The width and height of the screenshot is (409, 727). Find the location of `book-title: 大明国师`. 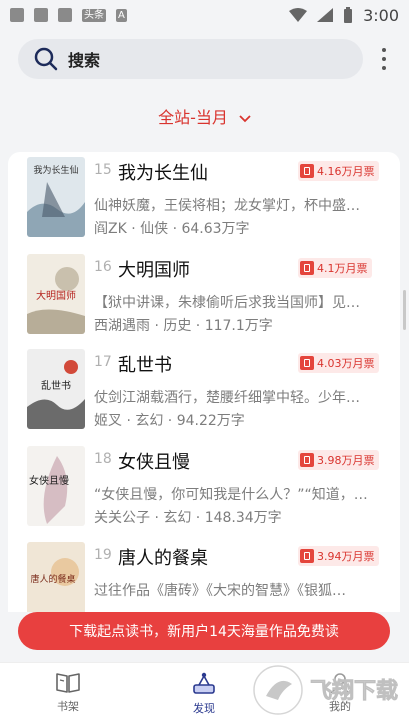

book-title: 大明国师 is located at coordinates (154, 270).